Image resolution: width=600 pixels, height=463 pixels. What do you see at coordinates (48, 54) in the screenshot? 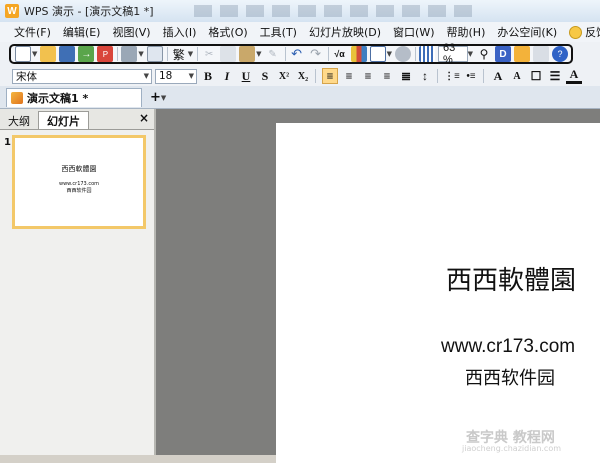
I see `open-icon` at bounding box center [48, 54].